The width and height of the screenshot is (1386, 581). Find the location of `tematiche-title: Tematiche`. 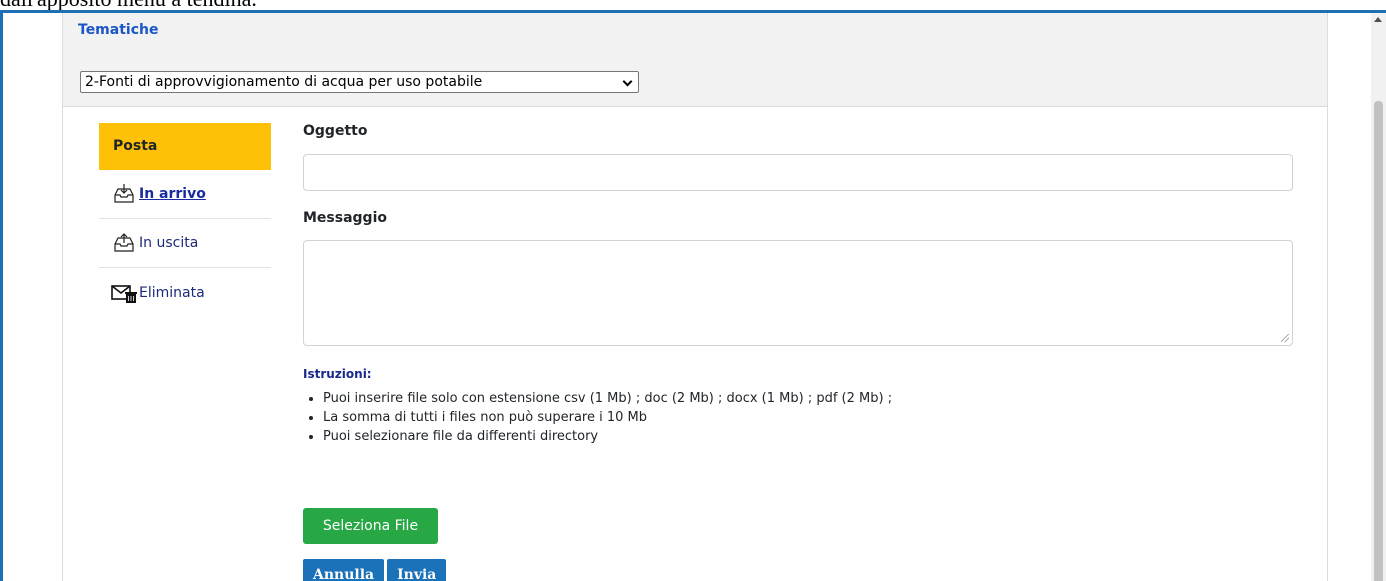

tematiche-title: Tematiche is located at coordinates (118, 30).